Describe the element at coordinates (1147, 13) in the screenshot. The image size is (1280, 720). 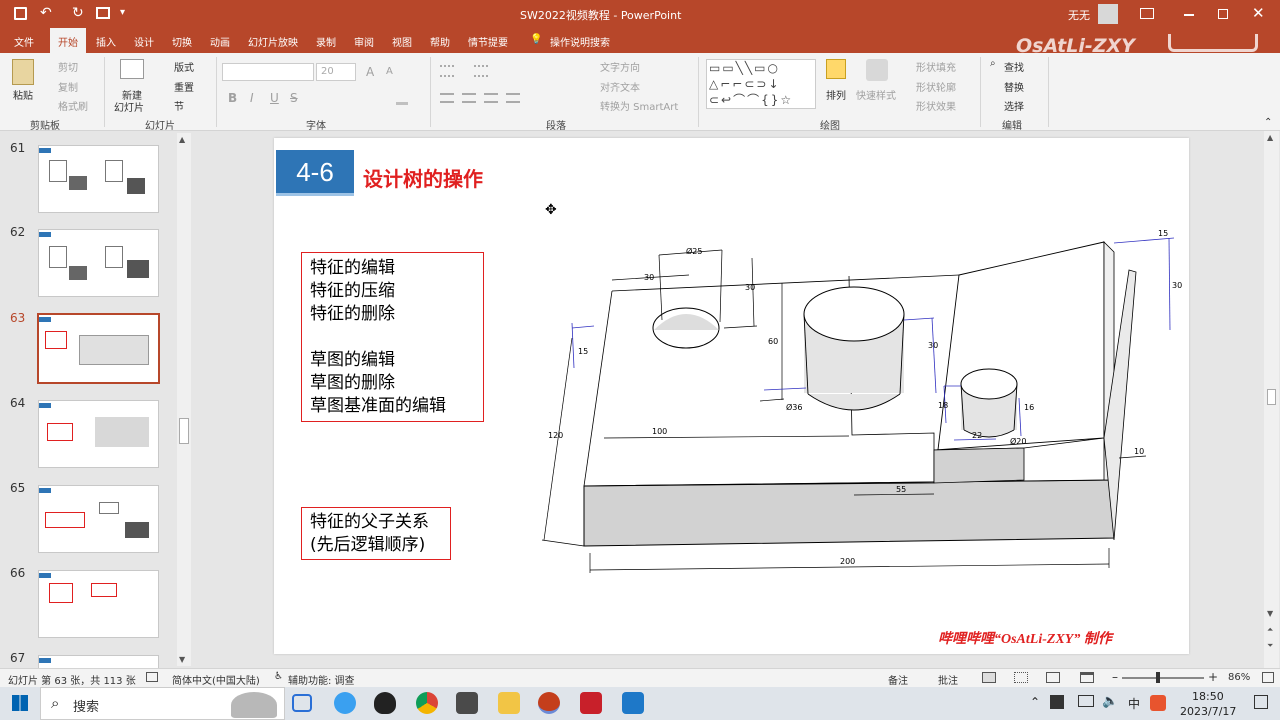
I see `ribbon-display-icon` at that location.